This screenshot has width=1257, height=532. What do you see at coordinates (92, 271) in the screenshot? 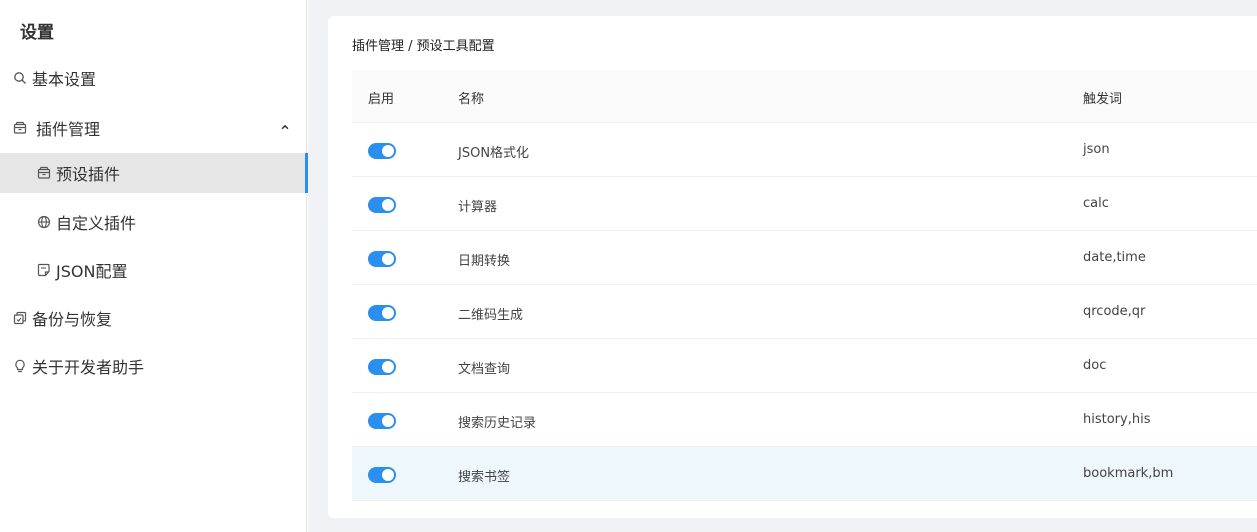
I see `sidebar-item-label: JSON配置` at bounding box center [92, 271].